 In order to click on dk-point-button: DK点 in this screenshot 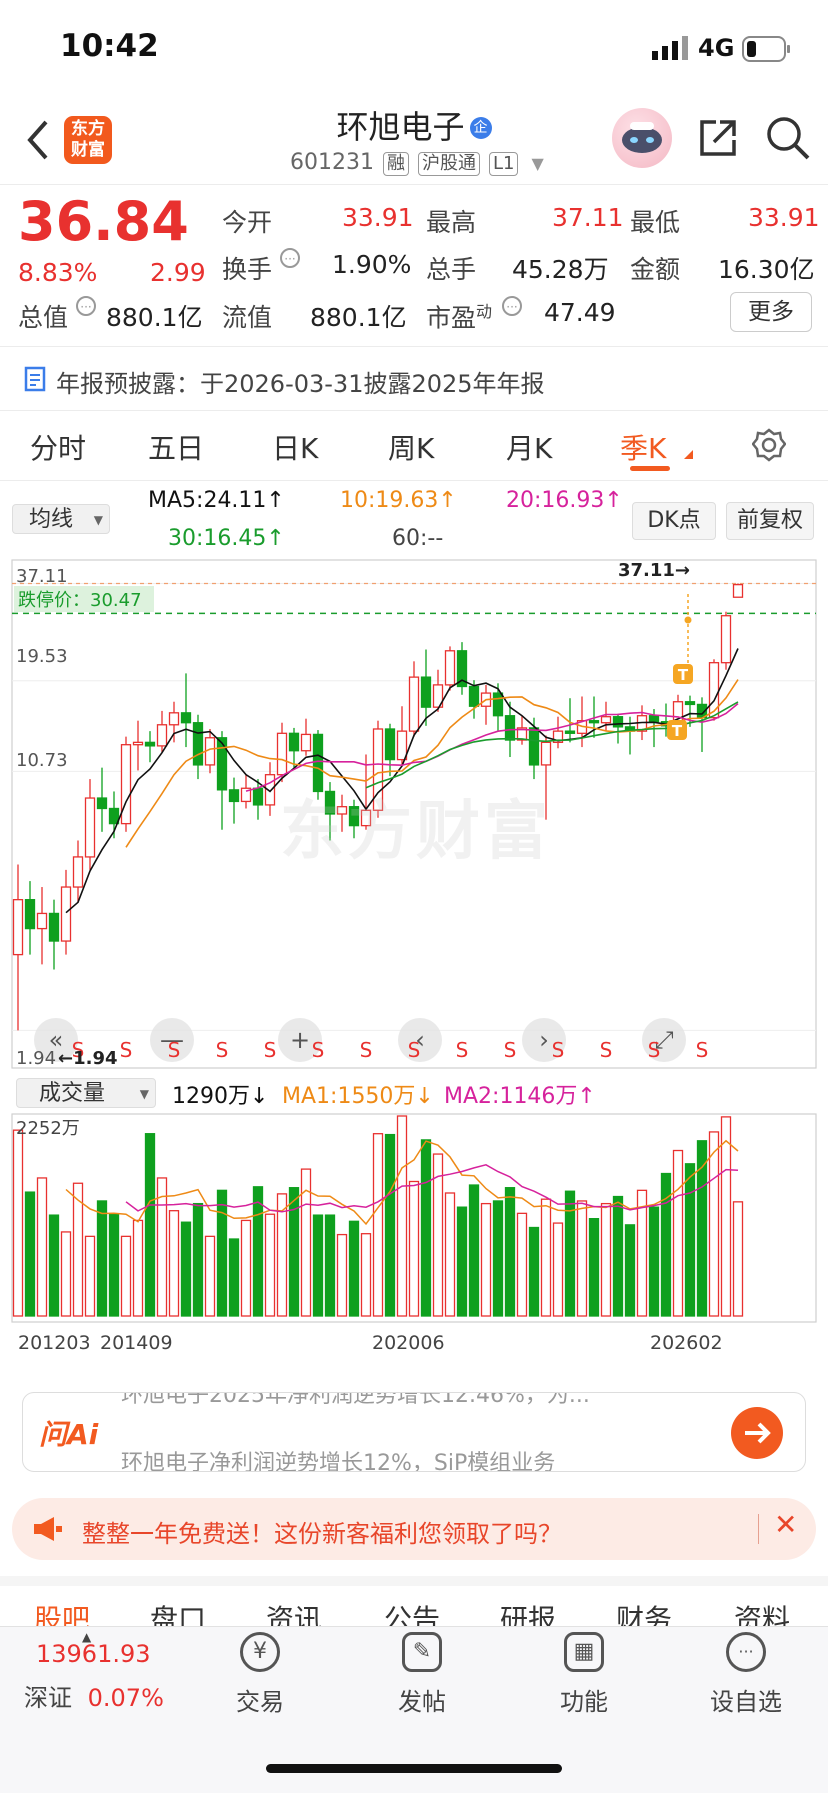, I will do `click(674, 521)`.